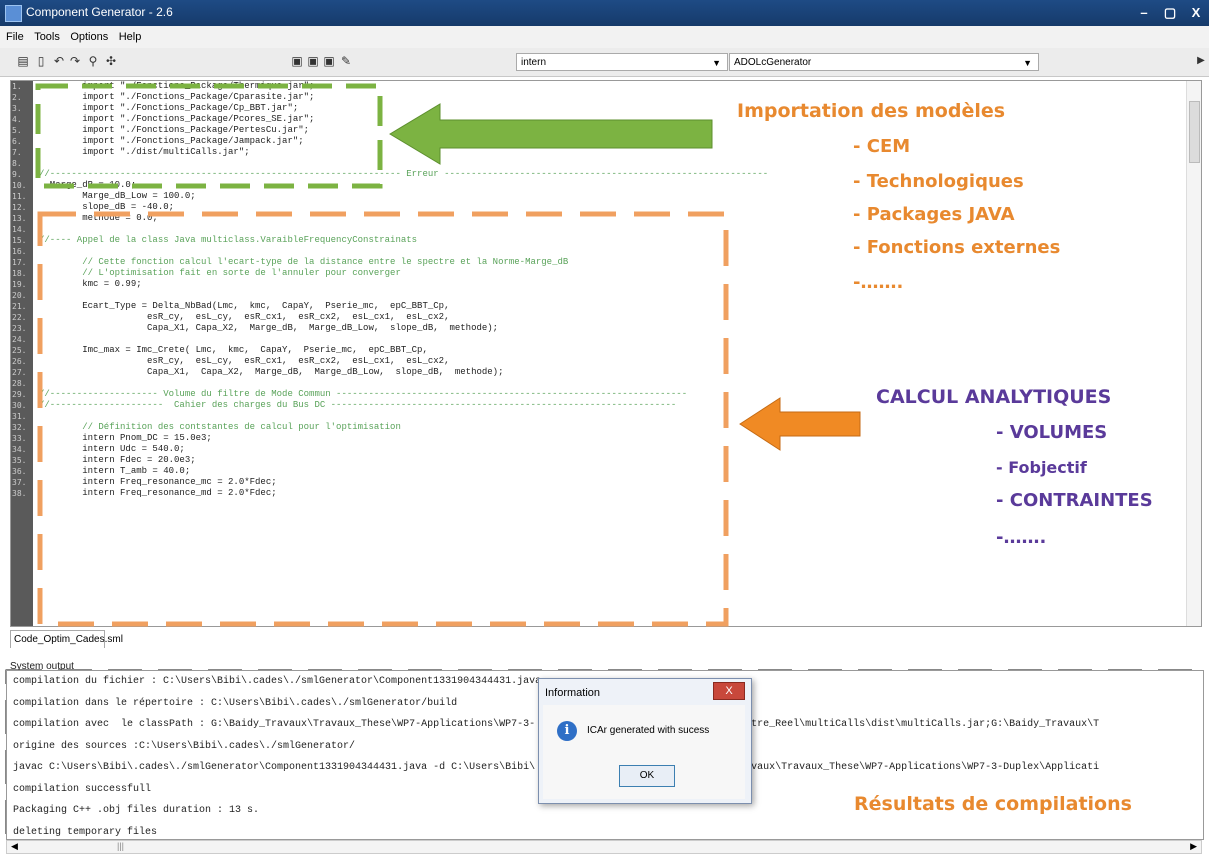 This screenshot has height=861, width=1209. Describe the element at coordinates (1193, 846) in the screenshot. I see `scroll-right-icon: ▶` at that location.